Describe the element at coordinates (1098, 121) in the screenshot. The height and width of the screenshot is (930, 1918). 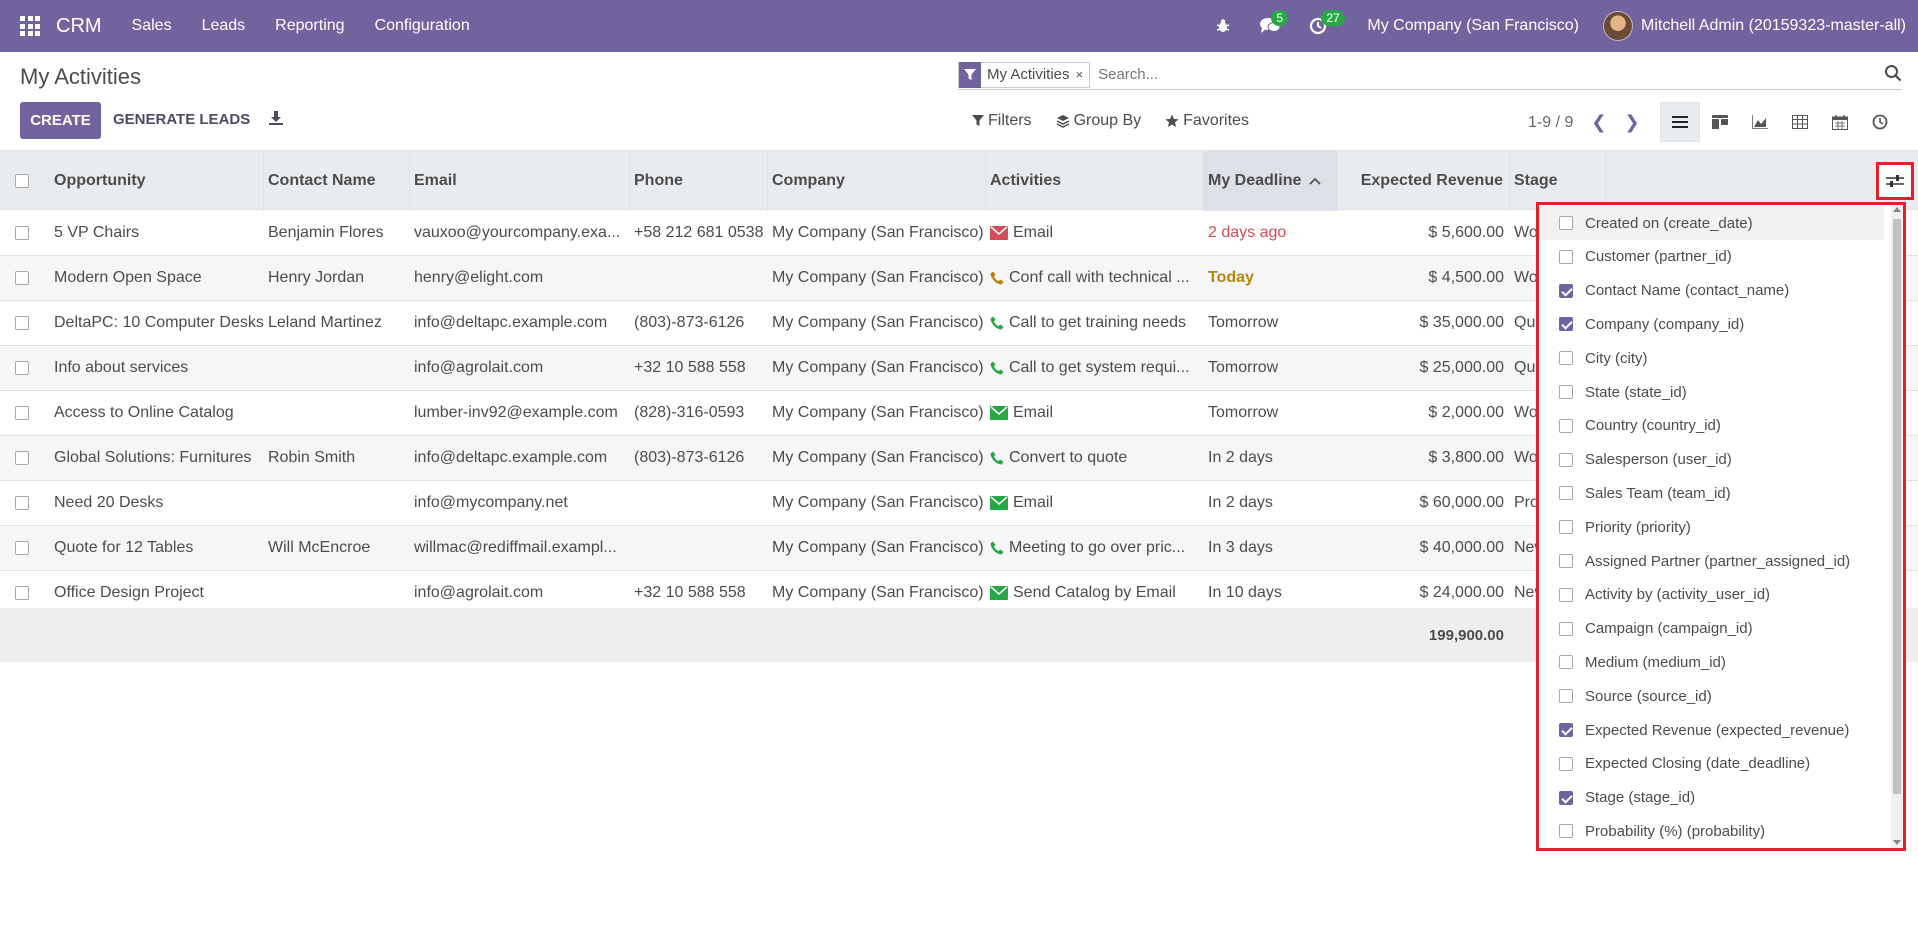
I see `groupby-dropdown: Group By` at that location.